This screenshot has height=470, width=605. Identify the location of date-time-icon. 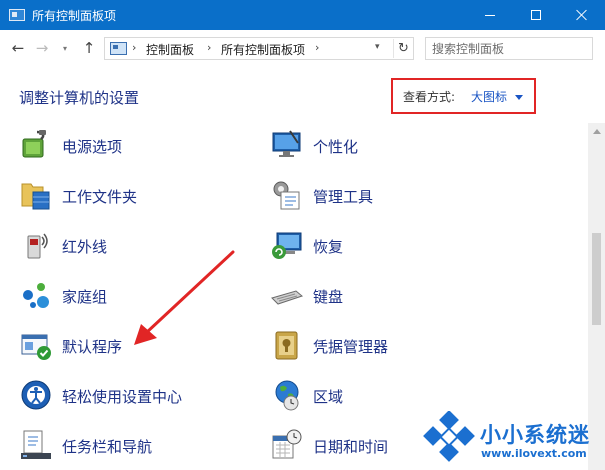
(287, 444).